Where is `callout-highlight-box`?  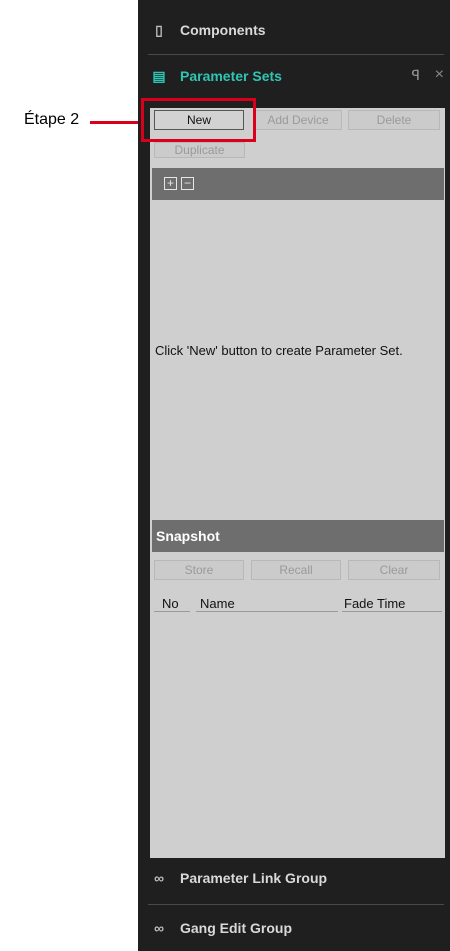 callout-highlight-box is located at coordinates (198, 120).